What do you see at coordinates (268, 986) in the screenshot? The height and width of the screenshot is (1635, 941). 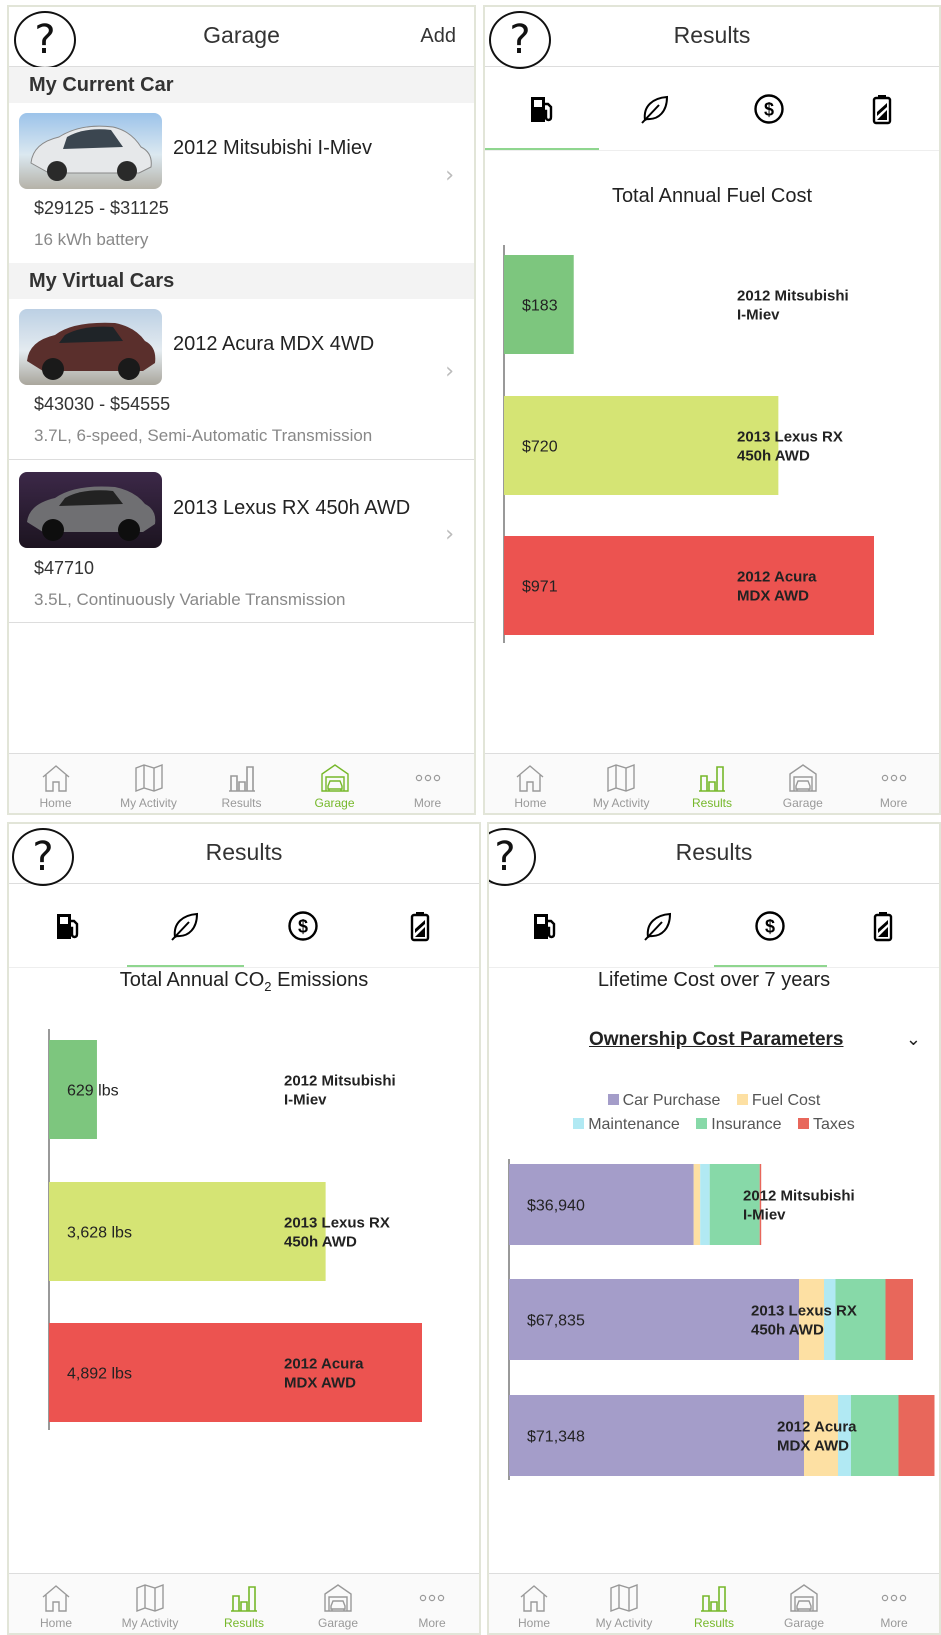 I see `chart-title-subscript: 2` at bounding box center [268, 986].